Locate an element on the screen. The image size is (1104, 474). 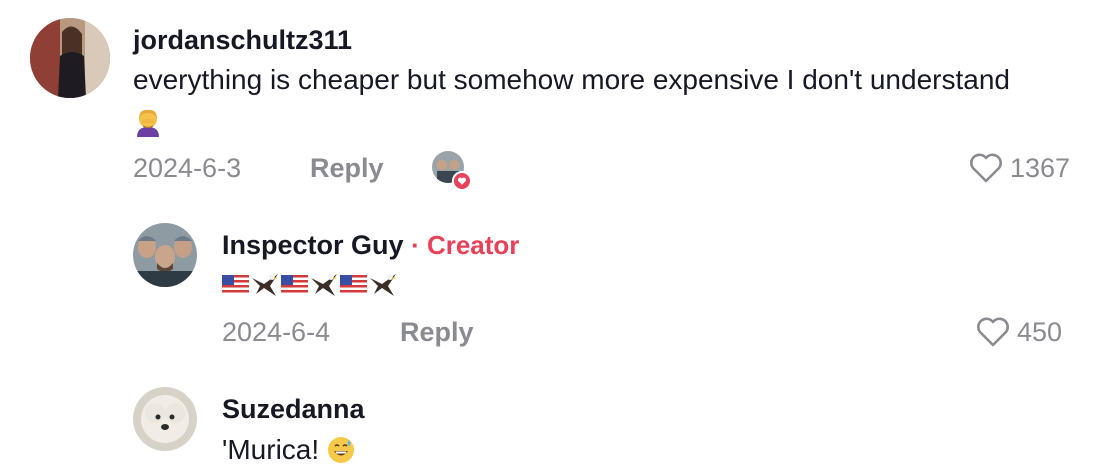
heart-badge-icon is located at coordinates (462, 181).